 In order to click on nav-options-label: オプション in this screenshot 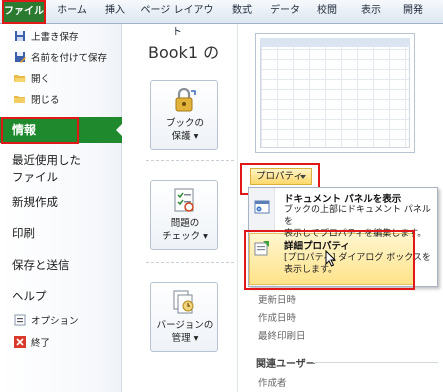, I will do `click(55, 321)`.